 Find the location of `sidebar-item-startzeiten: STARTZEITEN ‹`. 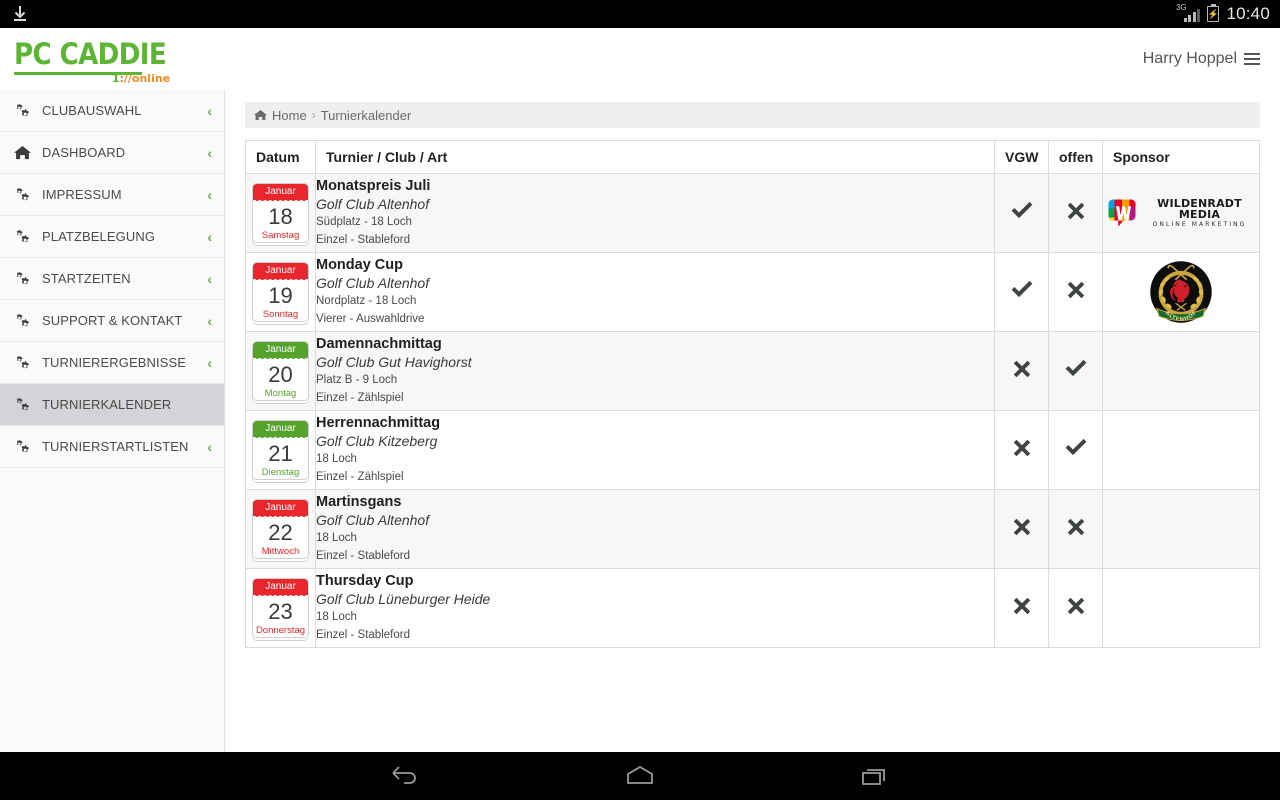

sidebar-item-startzeiten: STARTZEITEN ‹ is located at coordinates (112, 279).